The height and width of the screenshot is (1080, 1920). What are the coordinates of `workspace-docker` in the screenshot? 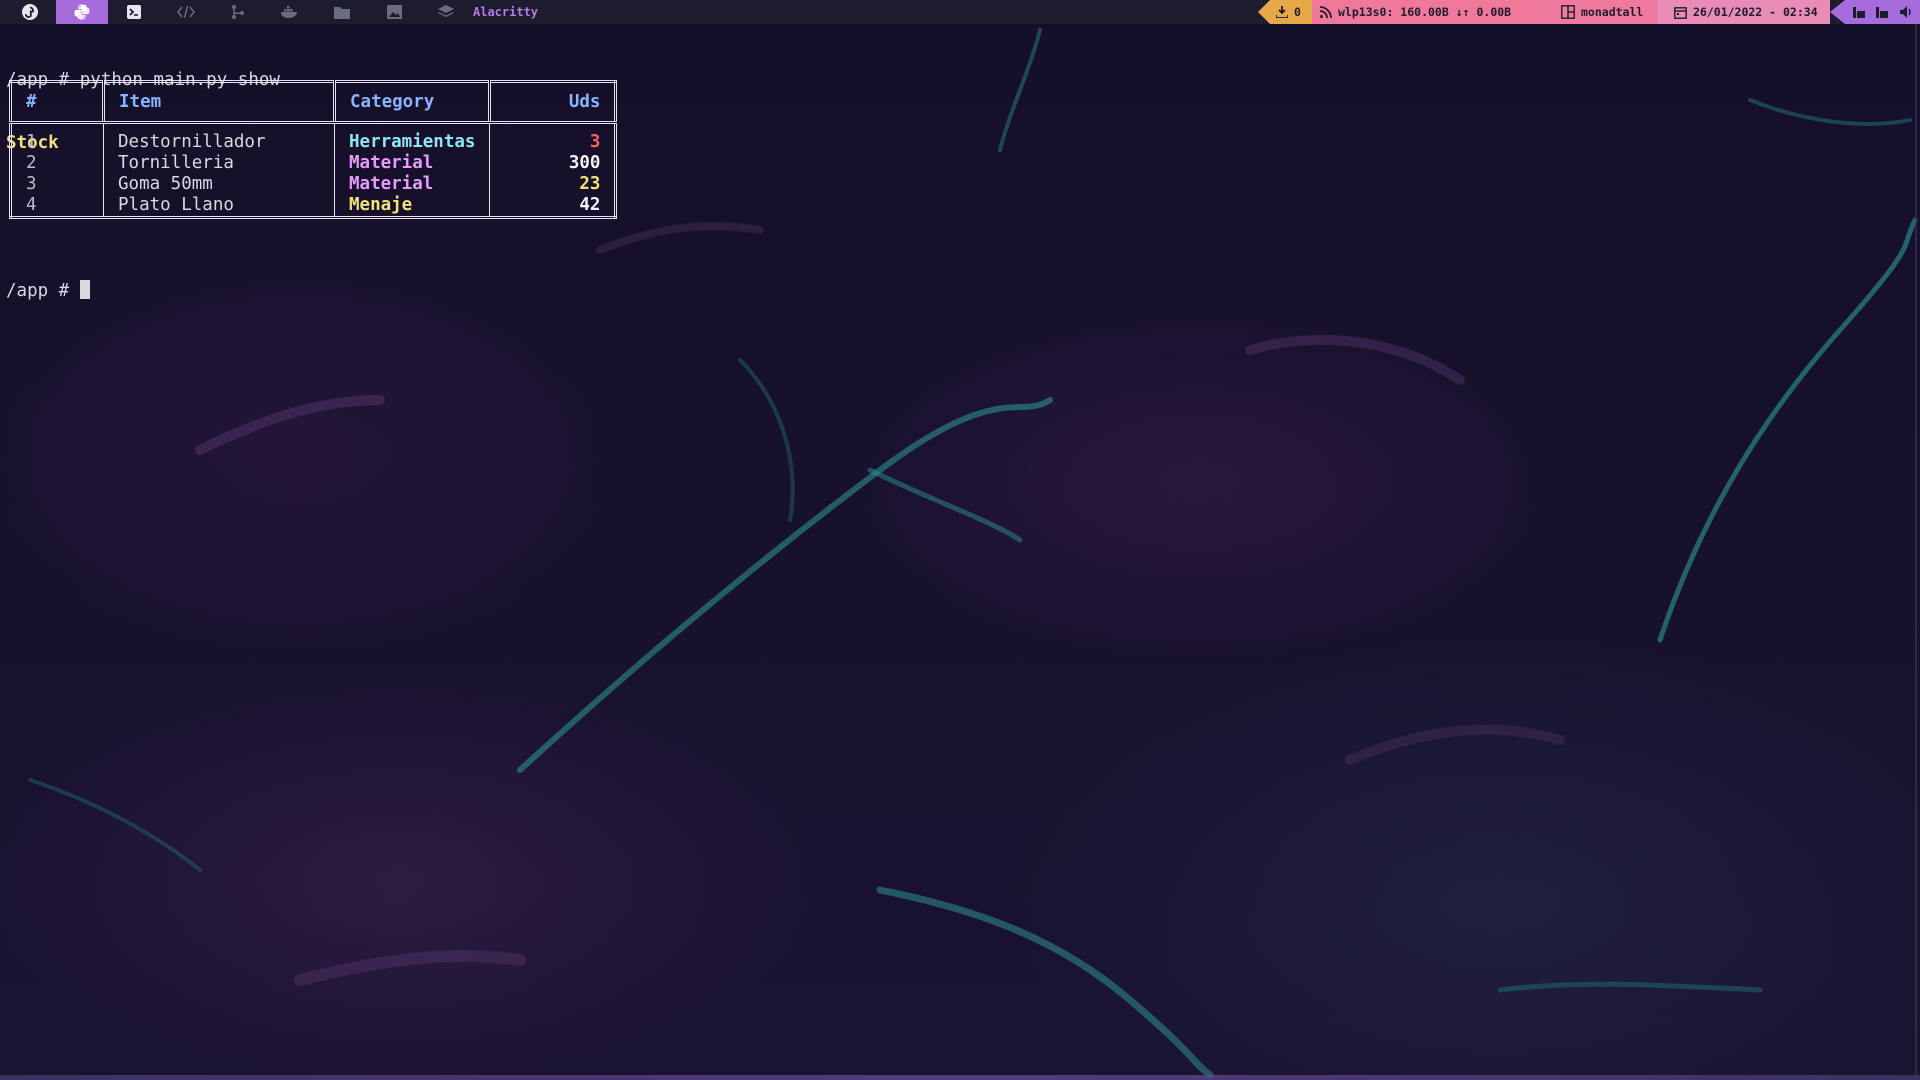 It's located at (290, 12).